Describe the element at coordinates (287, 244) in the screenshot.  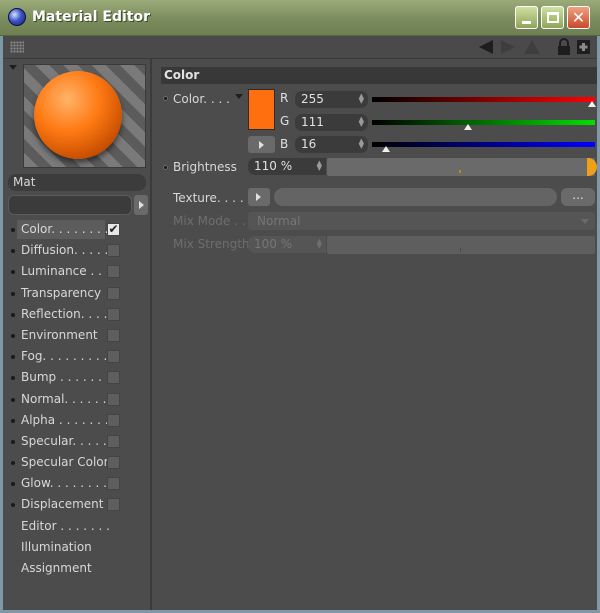
I see `mix-strength-field: 100 % ▲ ▼` at that location.